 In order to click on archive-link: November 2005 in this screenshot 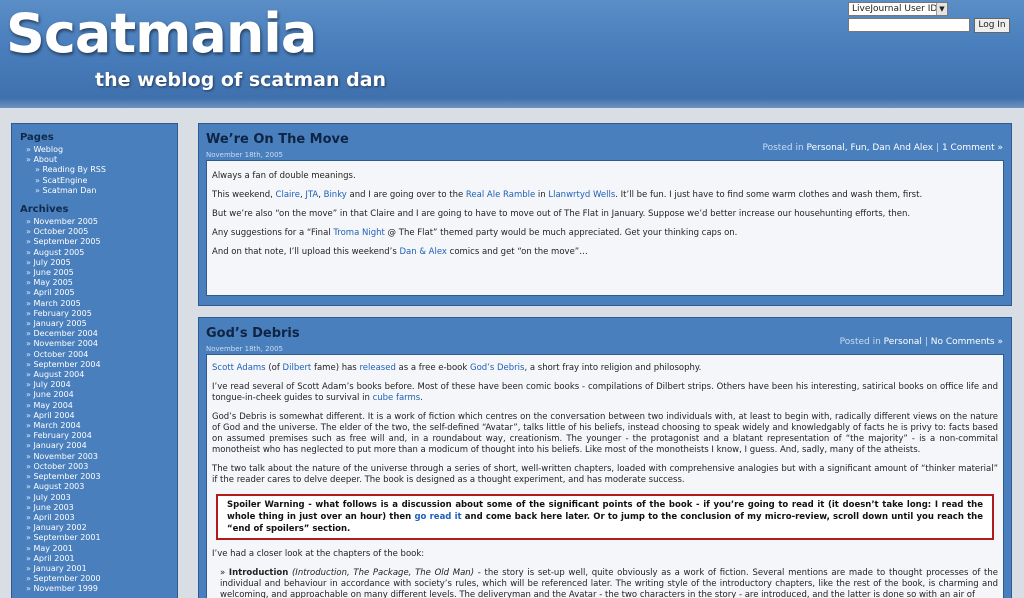, I will do `click(65, 221)`.